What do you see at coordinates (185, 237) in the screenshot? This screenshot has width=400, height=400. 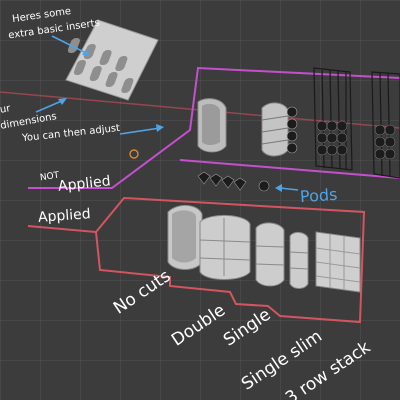 I see `no-cuts-model` at bounding box center [185, 237].